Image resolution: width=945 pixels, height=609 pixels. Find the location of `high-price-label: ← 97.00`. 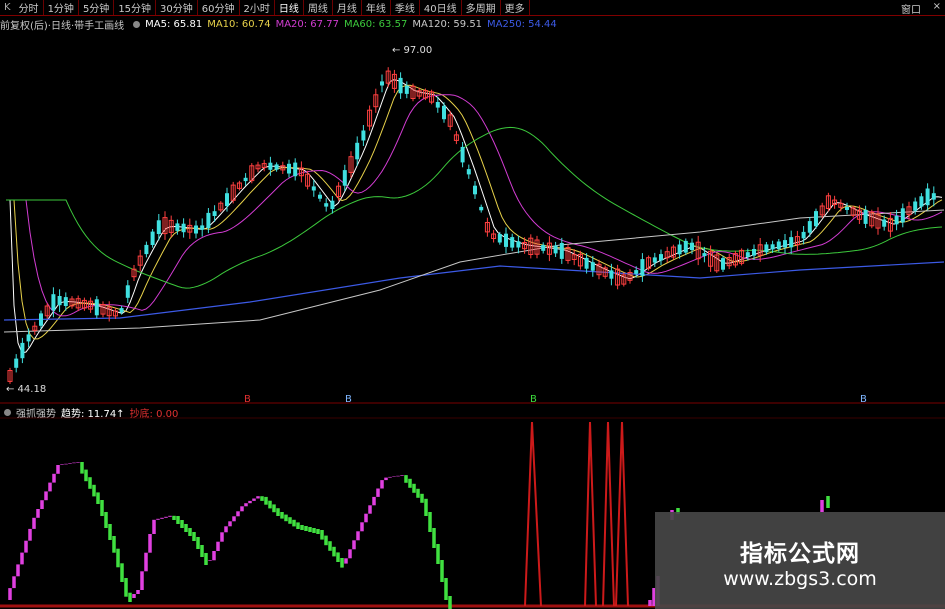

high-price-label: ← 97.00 is located at coordinates (412, 50).